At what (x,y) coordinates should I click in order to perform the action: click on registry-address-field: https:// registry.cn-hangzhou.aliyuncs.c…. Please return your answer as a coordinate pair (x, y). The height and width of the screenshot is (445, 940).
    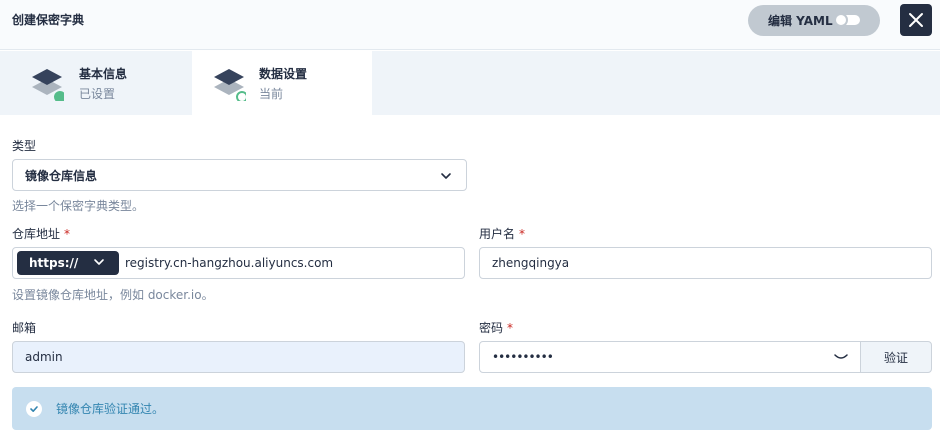
    Looking at the image, I should click on (238, 263).